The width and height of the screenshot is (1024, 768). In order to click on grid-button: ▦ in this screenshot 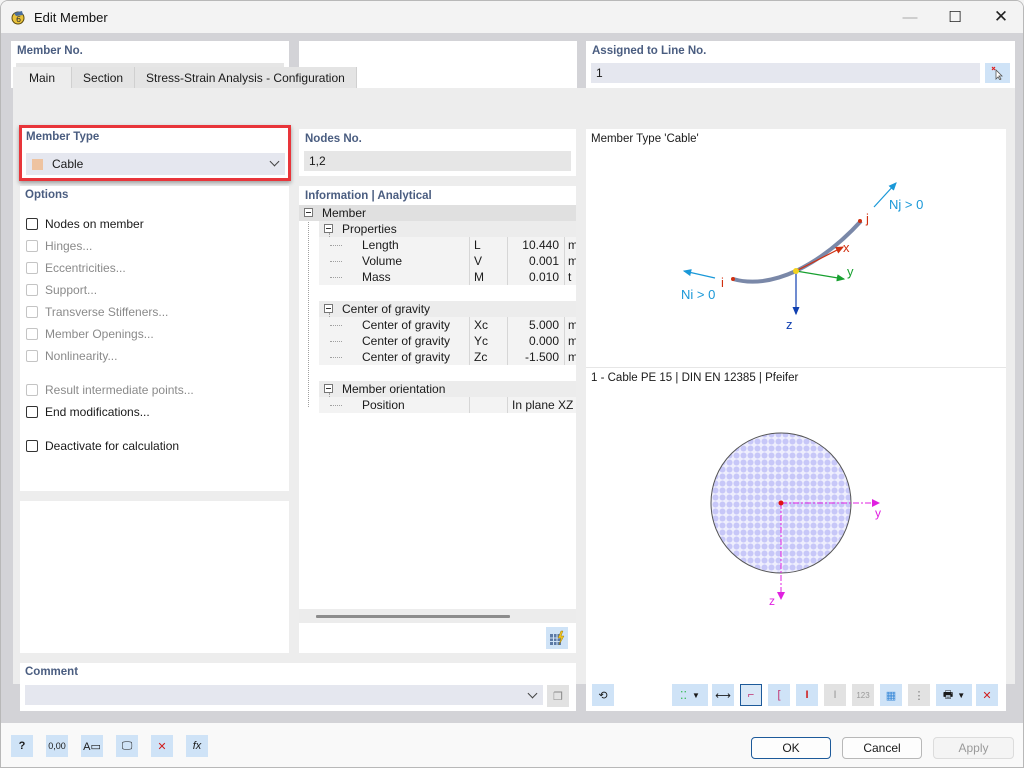, I will do `click(891, 695)`.